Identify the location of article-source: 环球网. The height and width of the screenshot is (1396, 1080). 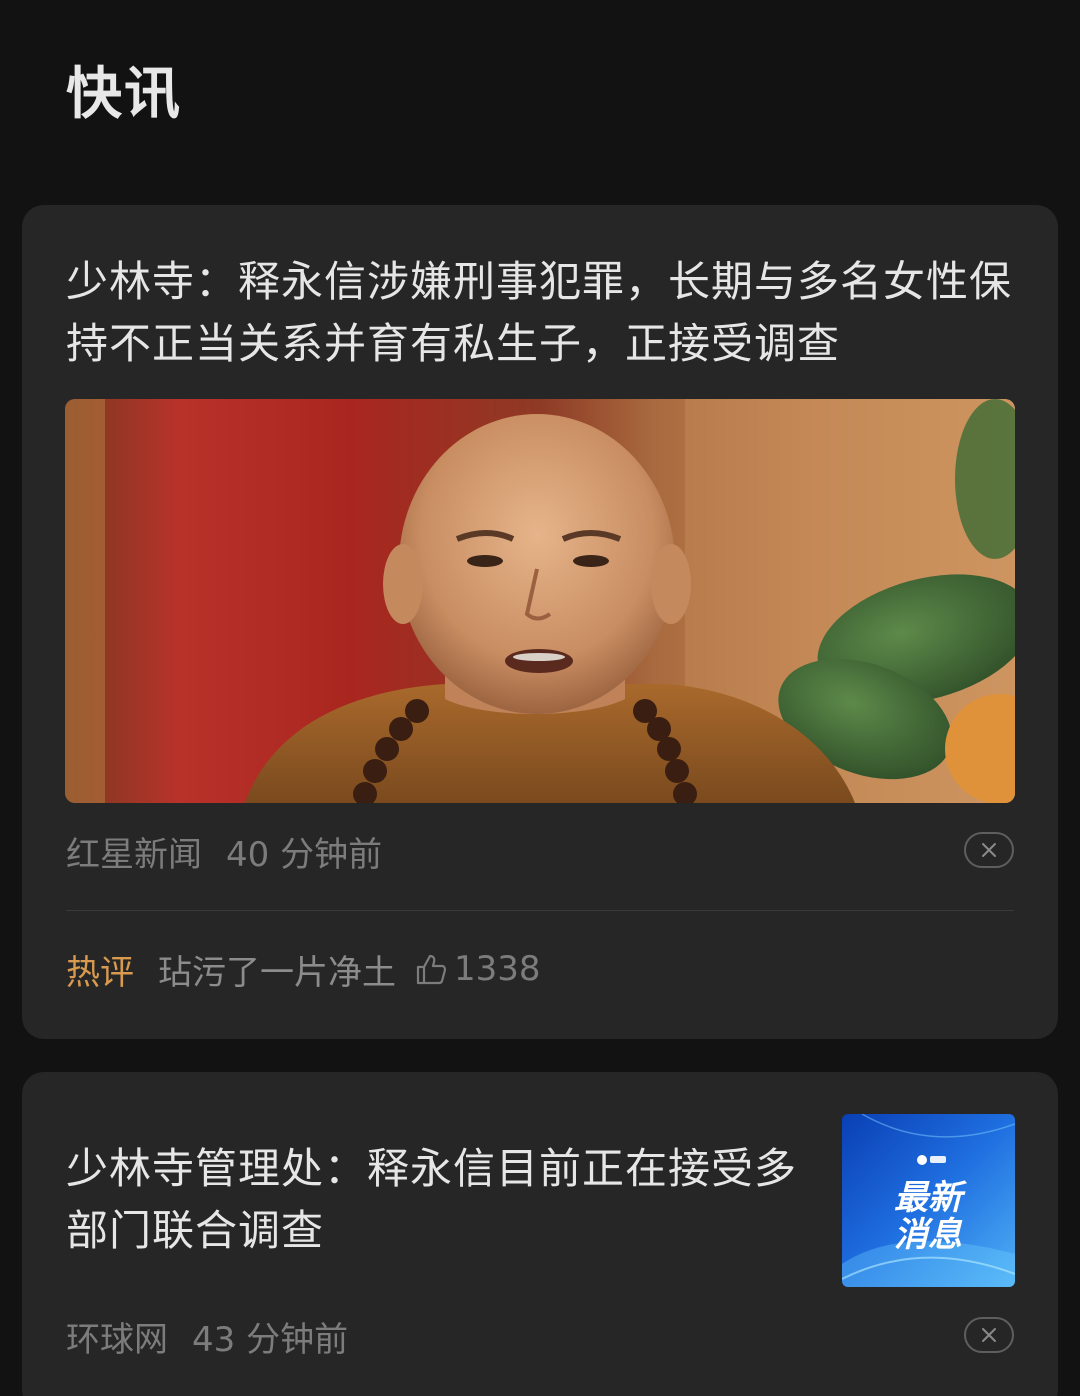
(117, 1336).